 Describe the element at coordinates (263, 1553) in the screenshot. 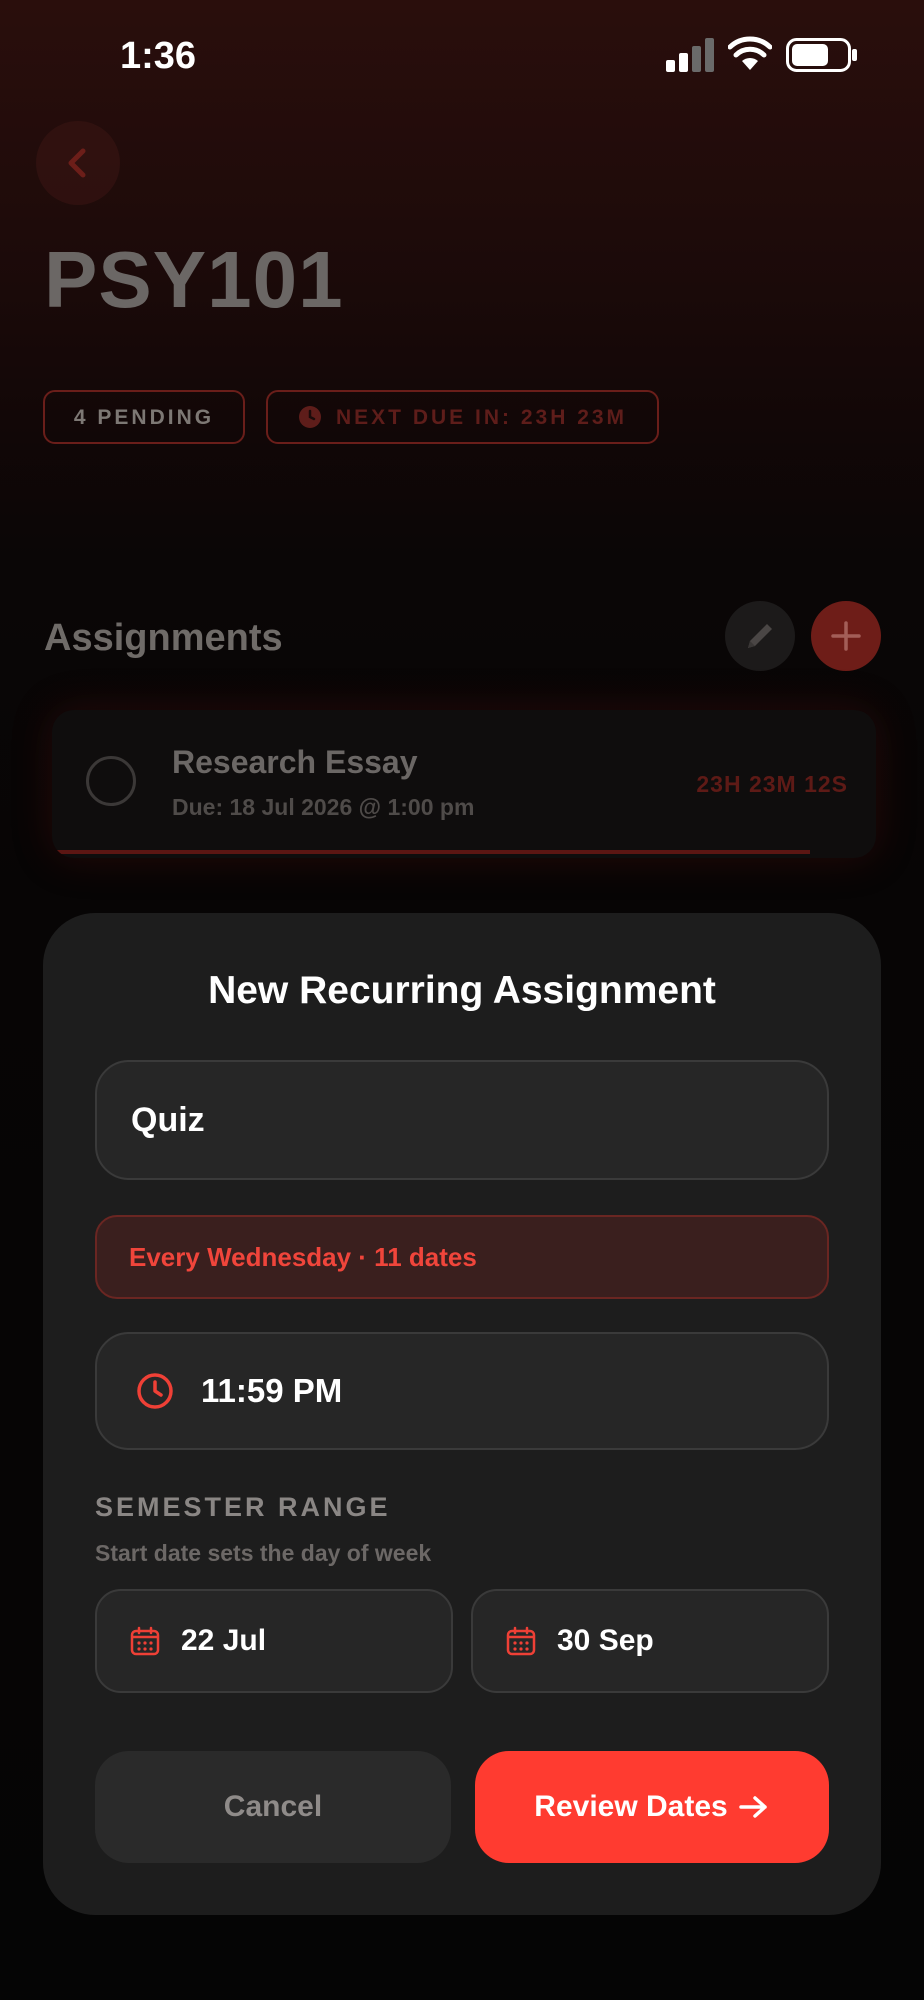

I see `semester-range-hint: Start date sets the day of week` at that location.